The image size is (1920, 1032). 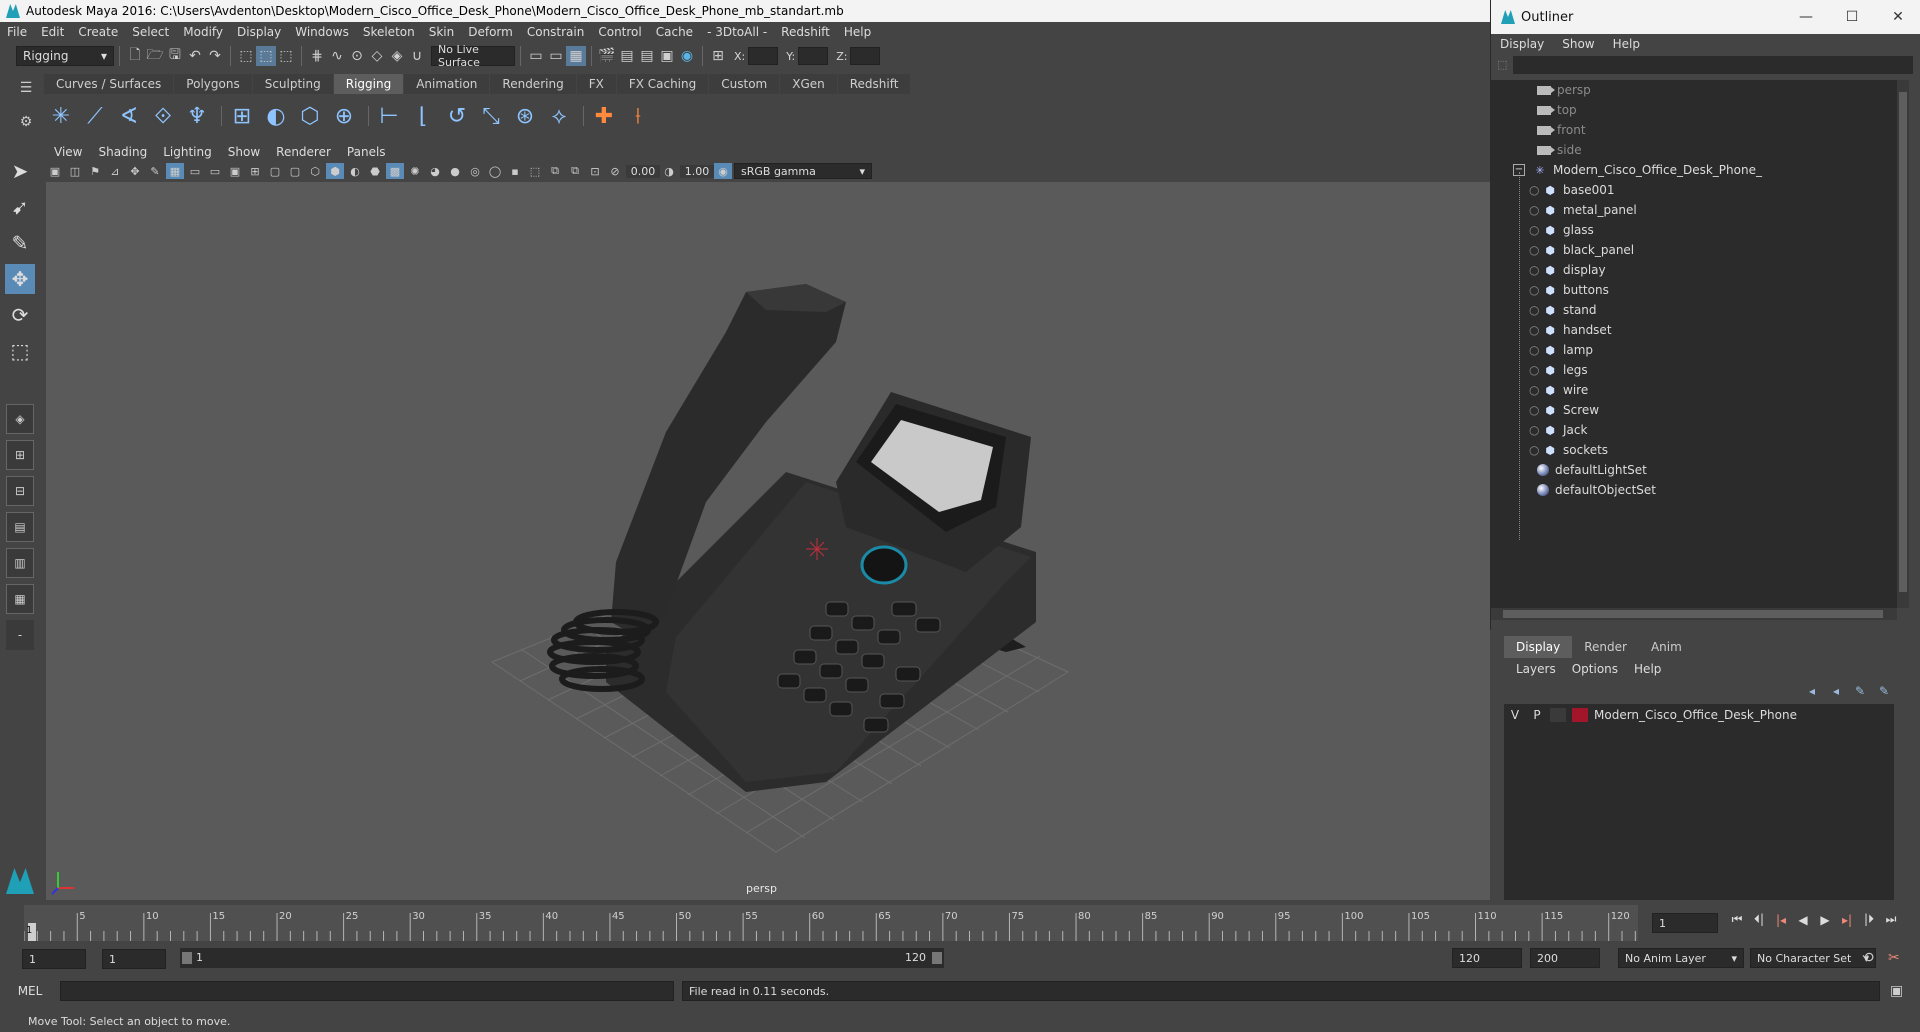 What do you see at coordinates (535, 171) in the screenshot?
I see `isolate-select-icon: ⬚` at bounding box center [535, 171].